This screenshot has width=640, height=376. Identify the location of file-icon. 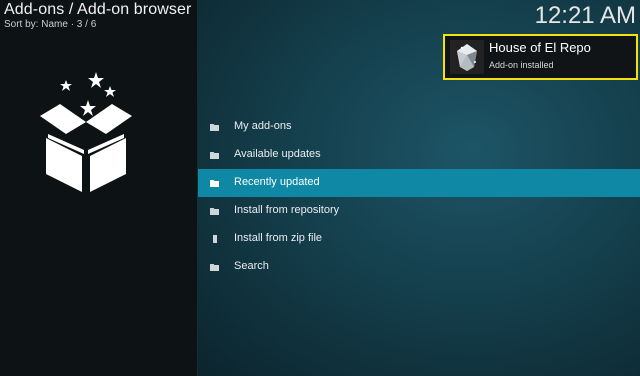
(215, 239).